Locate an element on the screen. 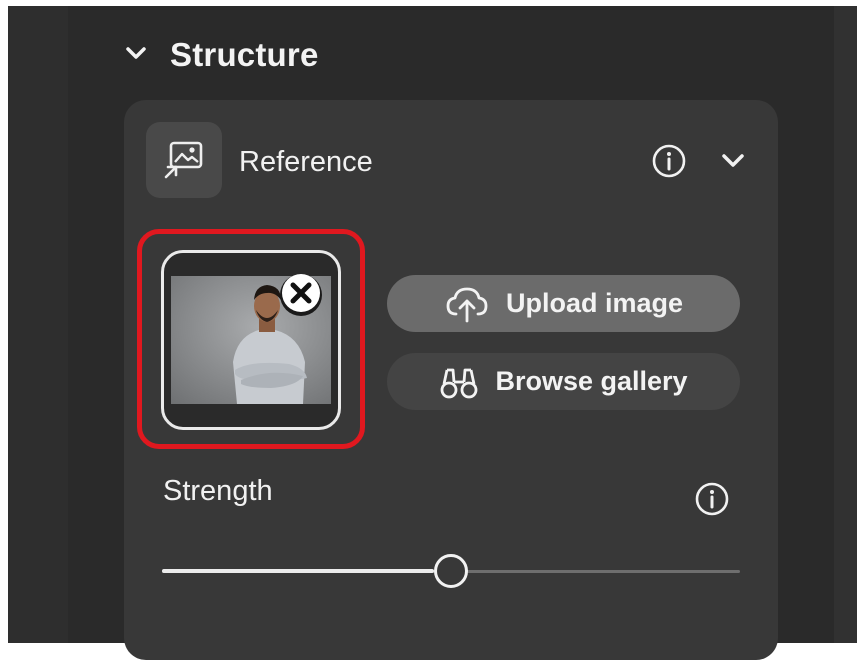  reference-label: Reference is located at coordinates (306, 162).